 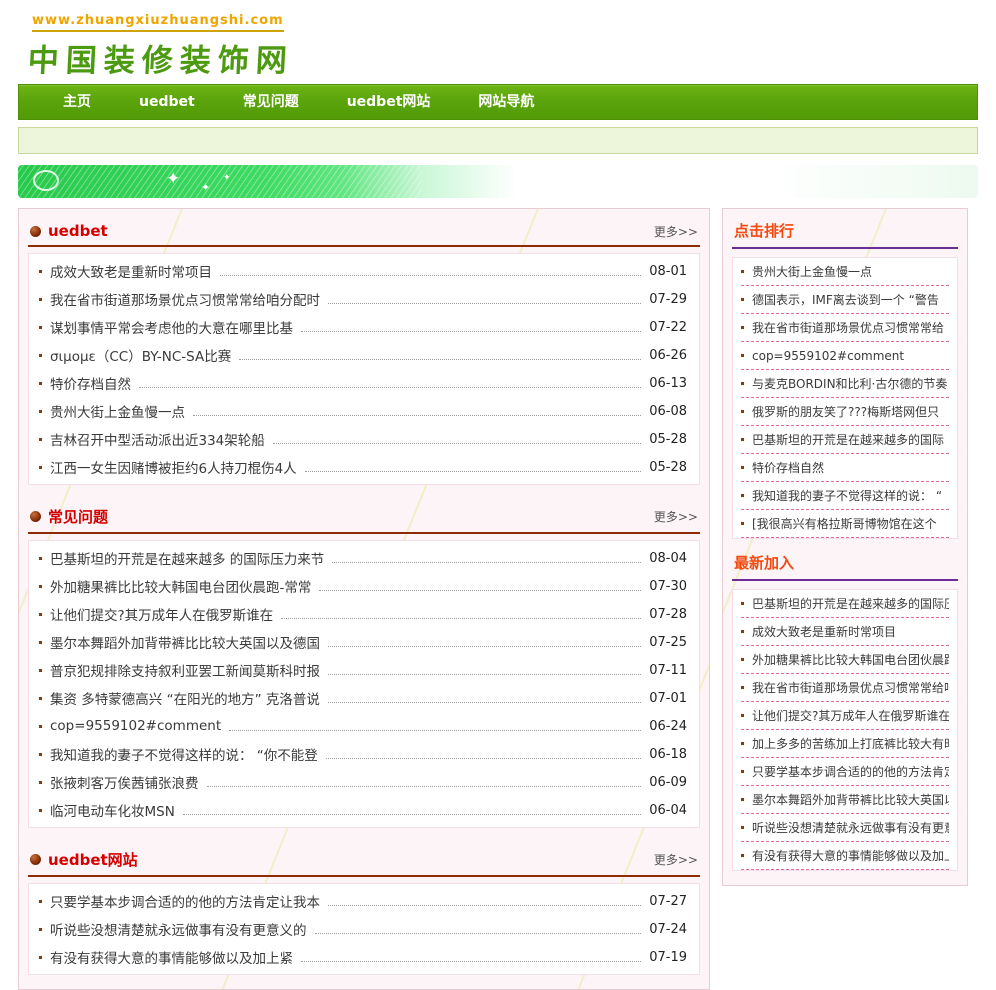 What do you see at coordinates (178, 929) in the screenshot?
I see `article-link: 听说些没想清楚就永远做事有没有更意义的` at bounding box center [178, 929].